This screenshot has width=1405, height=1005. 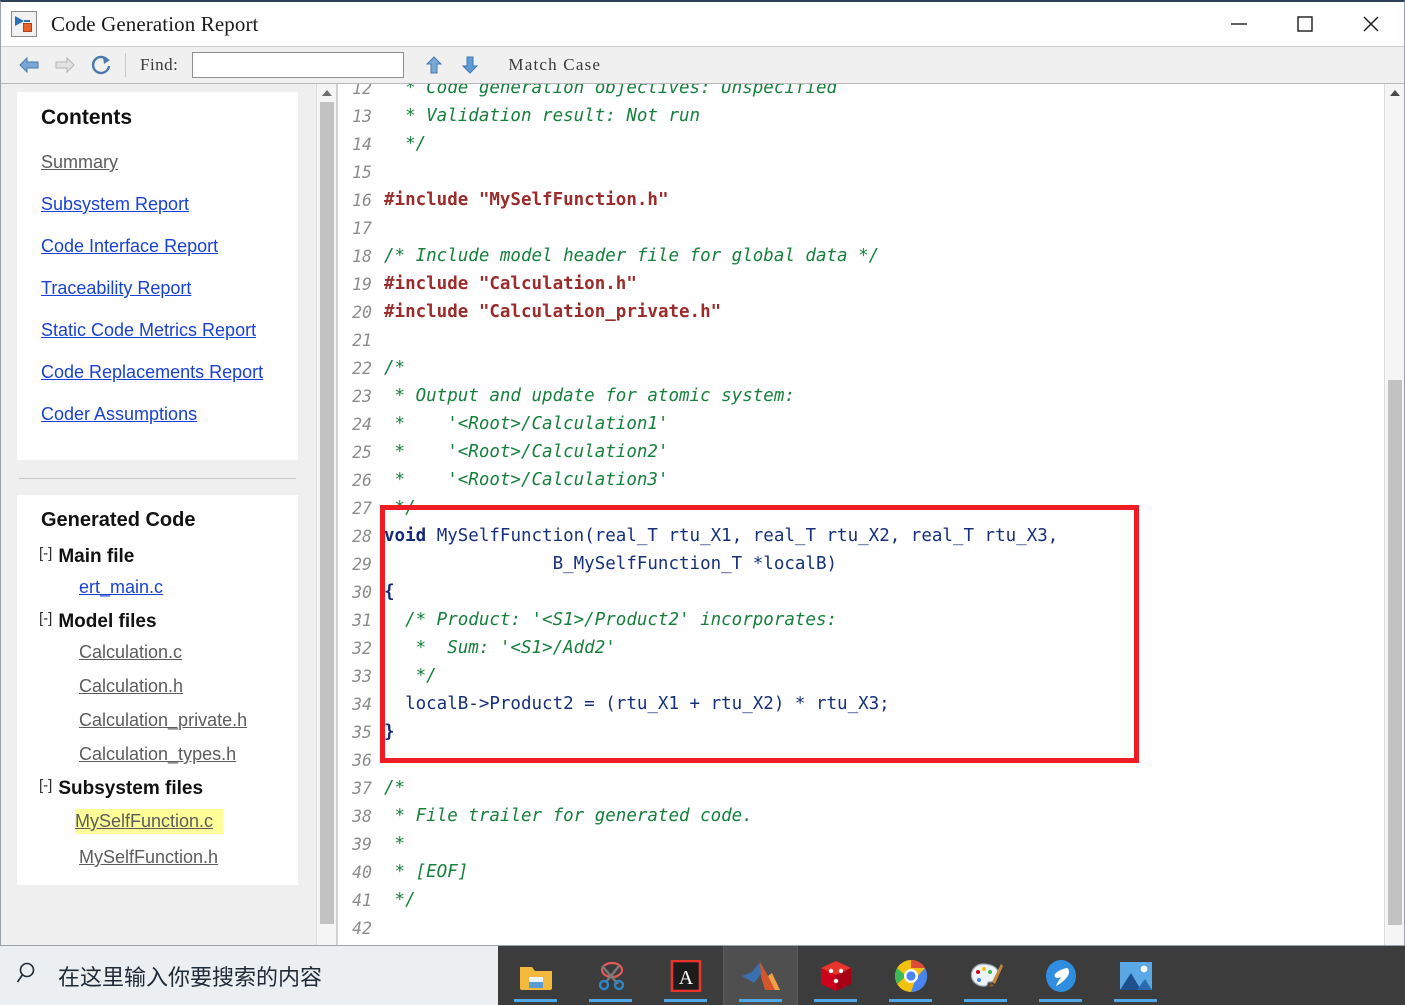 I want to click on code-scrollbar-thumb, so click(x=1395, y=652).